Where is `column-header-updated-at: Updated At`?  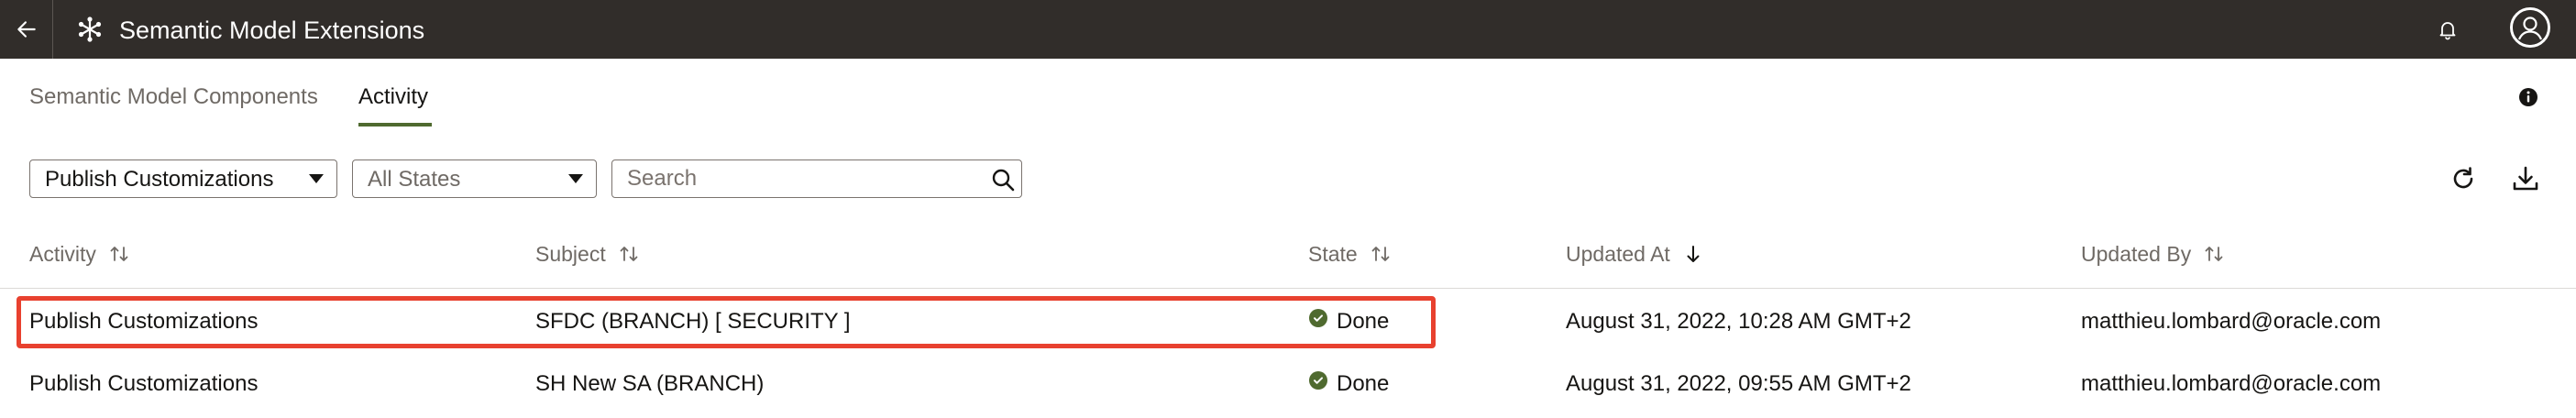
column-header-updated-at: Updated At is located at coordinates (1634, 254).